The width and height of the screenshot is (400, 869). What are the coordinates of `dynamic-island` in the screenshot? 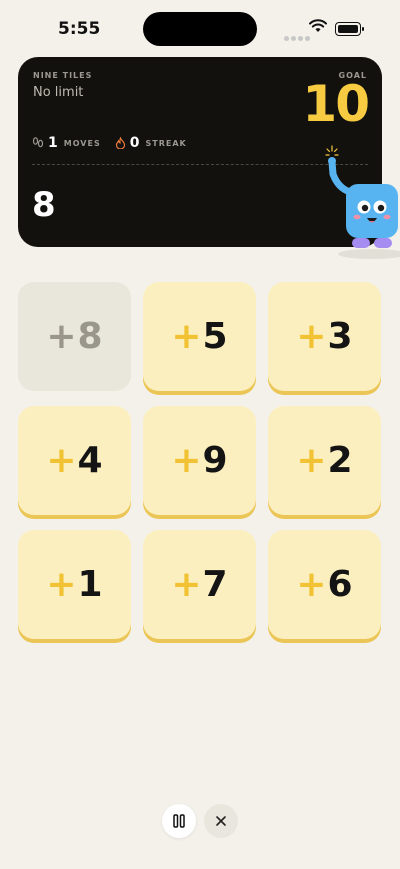 It's located at (200, 29).